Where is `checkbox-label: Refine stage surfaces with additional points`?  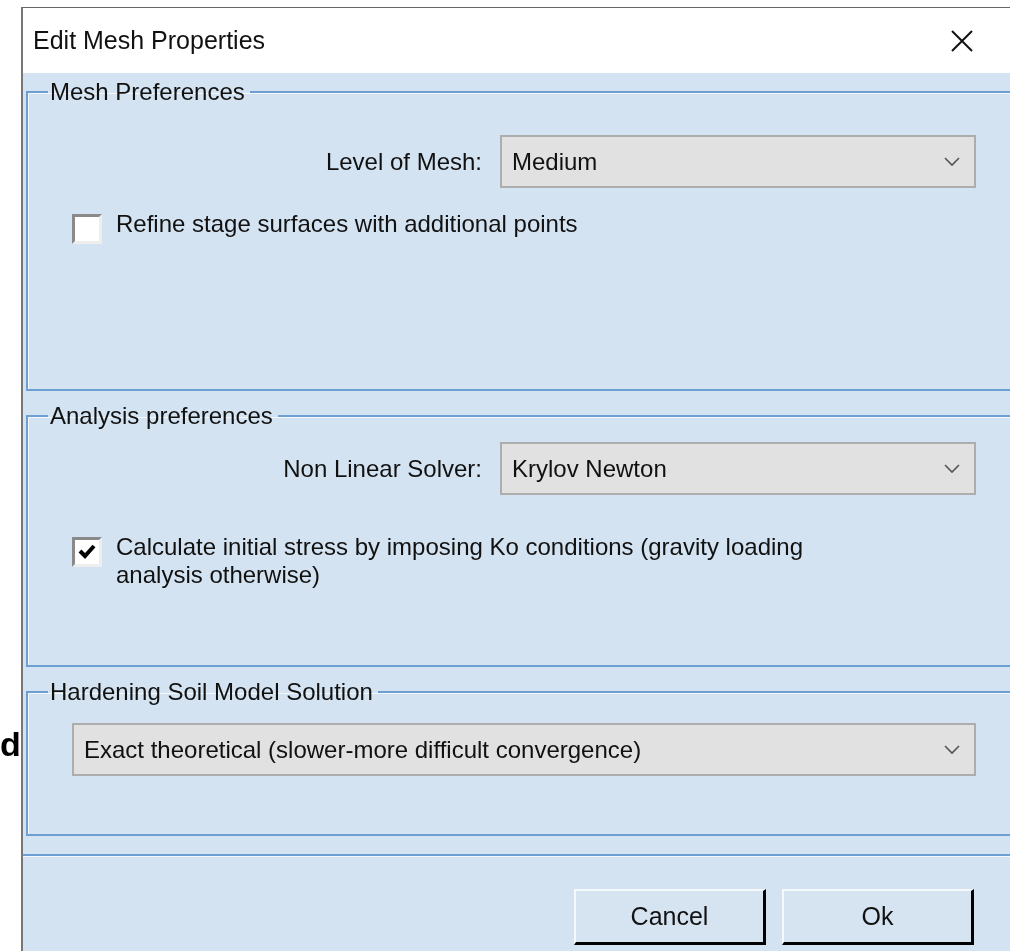 checkbox-label: Refine stage surfaces with additional points is located at coordinates (347, 224).